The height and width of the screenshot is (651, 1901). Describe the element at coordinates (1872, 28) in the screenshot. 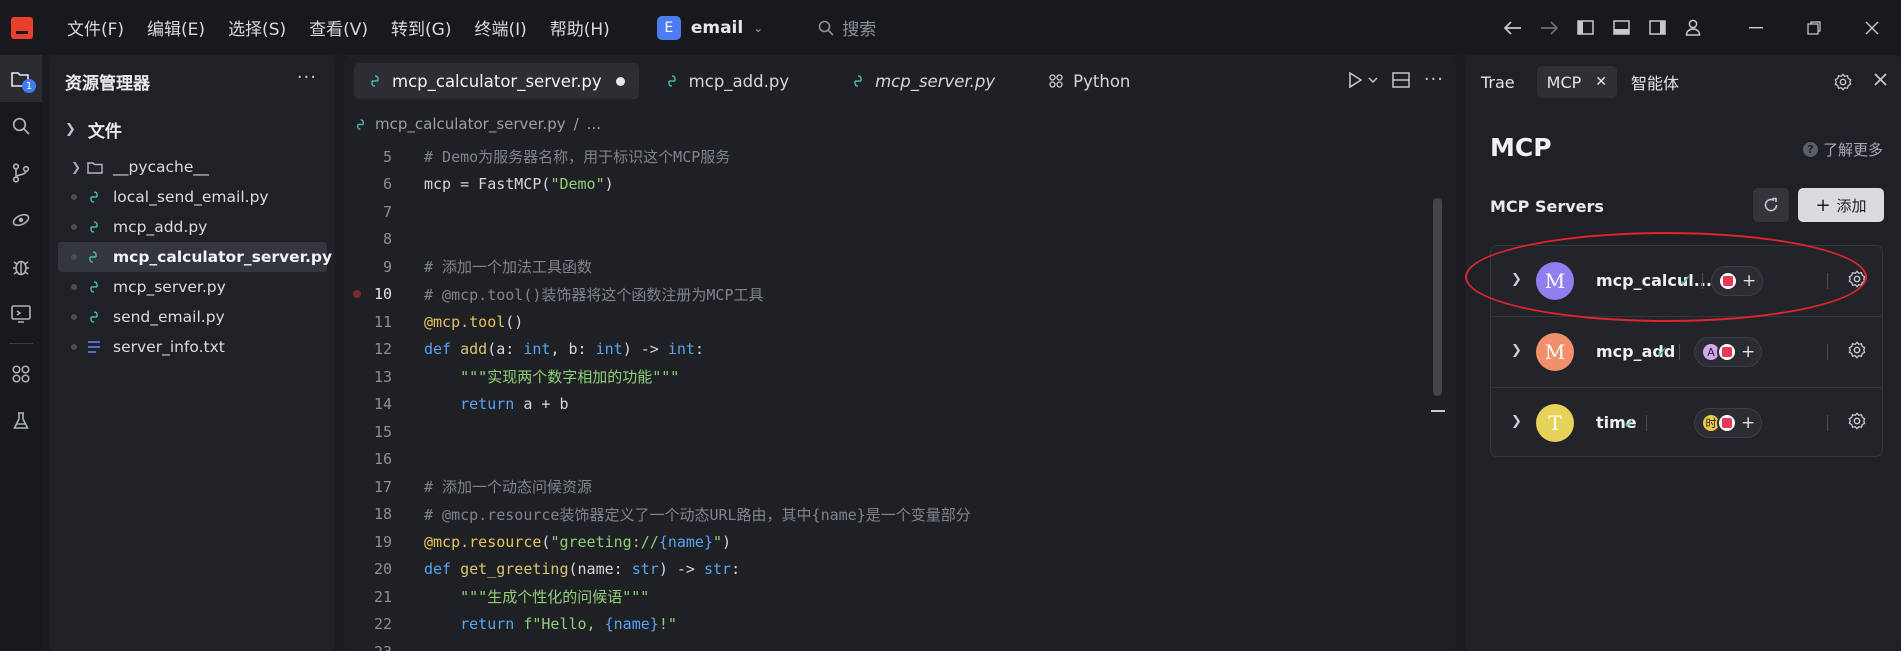

I see `close-window-icon` at that location.